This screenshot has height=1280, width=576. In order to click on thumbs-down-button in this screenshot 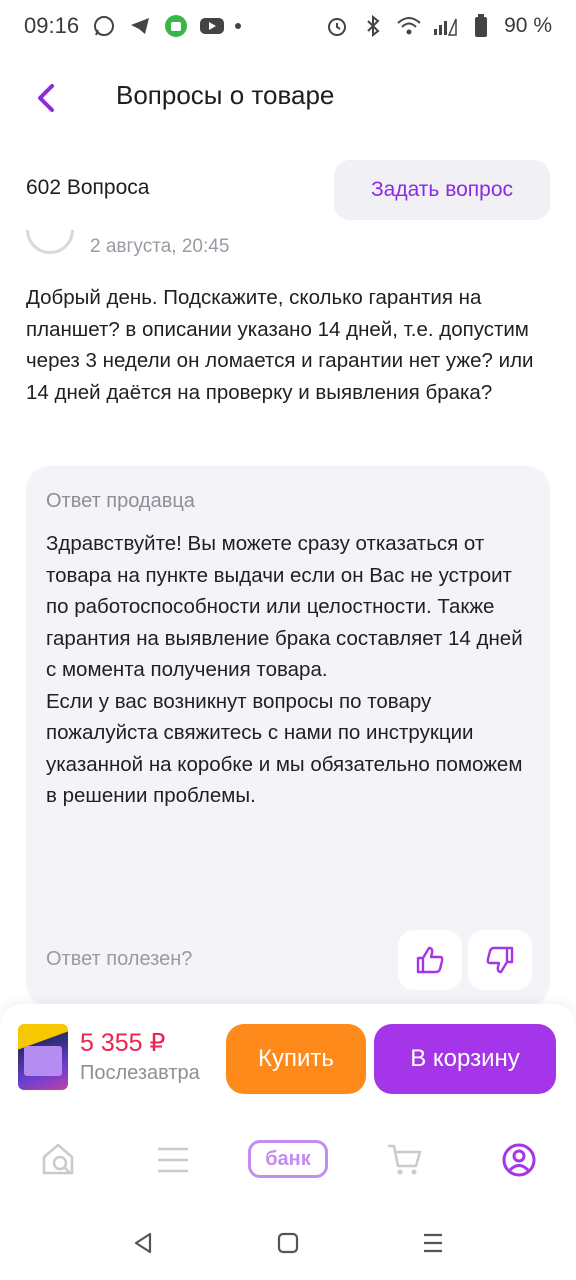, I will do `click(500, 960)`.